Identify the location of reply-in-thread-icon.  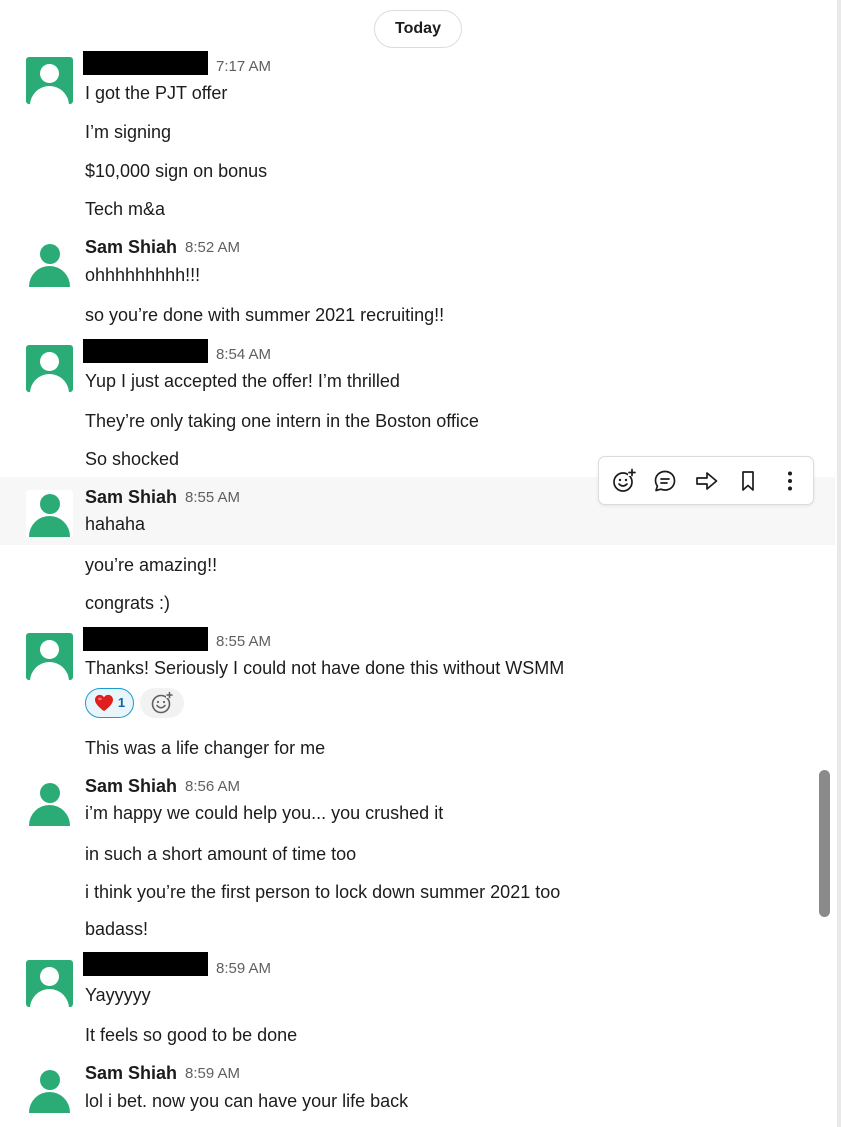
(665, 481).